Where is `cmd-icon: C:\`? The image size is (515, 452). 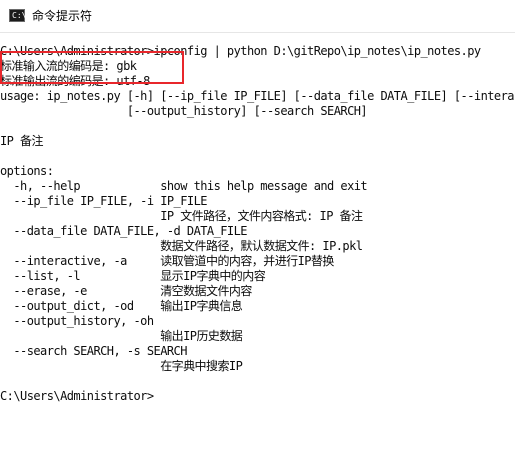
cmd-icon: C:\ is located at coordinates (18, 15).